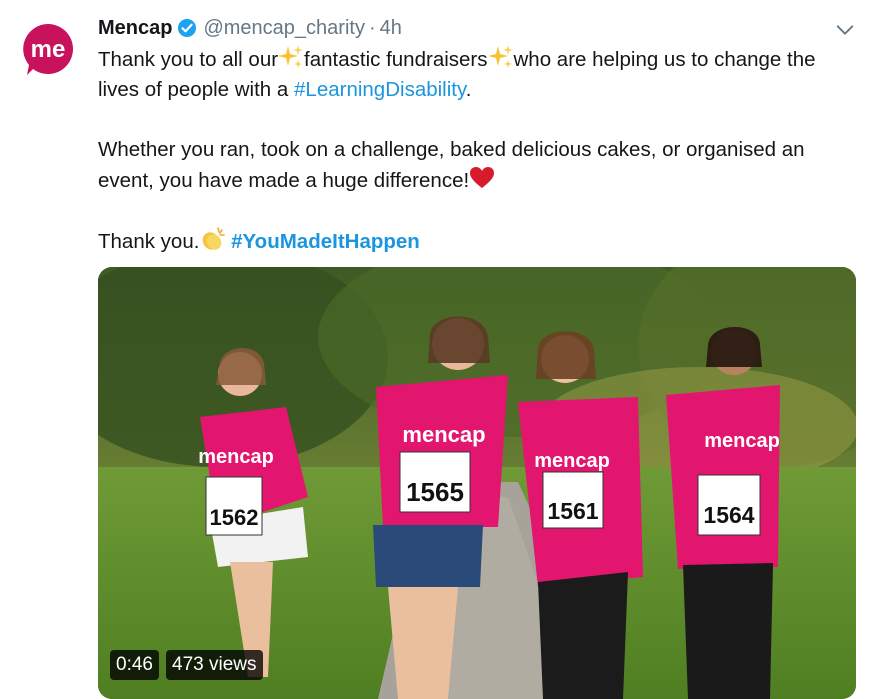  I want to click on verified-badge-icon, so click(187, 28).